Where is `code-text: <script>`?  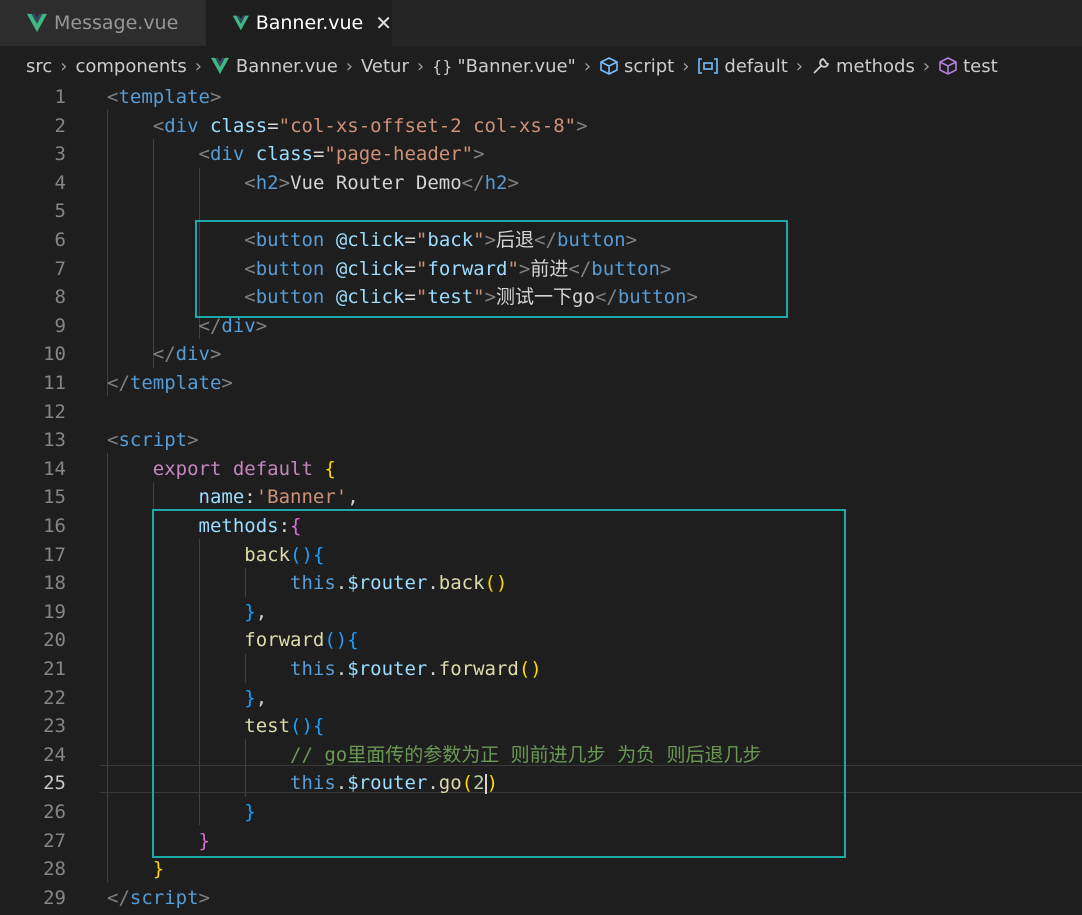
code-text: <script> is located at coordinates (153, 440).